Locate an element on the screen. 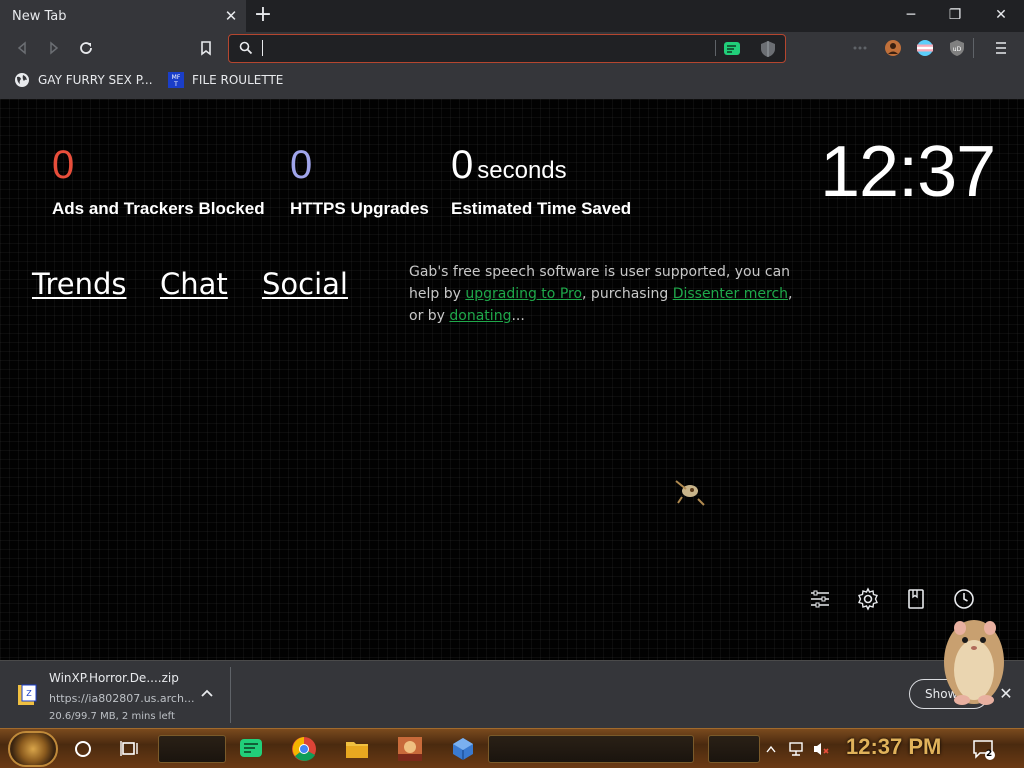 This screenshot has width=1024, height=768. back-button is located at coordinates (22, 48).